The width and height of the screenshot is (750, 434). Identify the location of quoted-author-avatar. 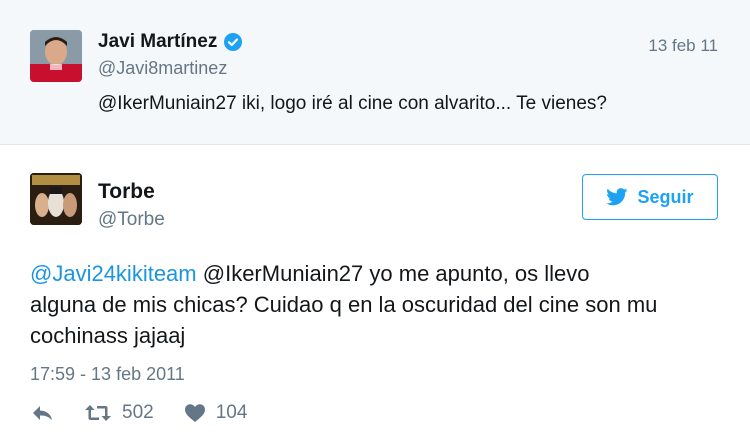
(56, 56).